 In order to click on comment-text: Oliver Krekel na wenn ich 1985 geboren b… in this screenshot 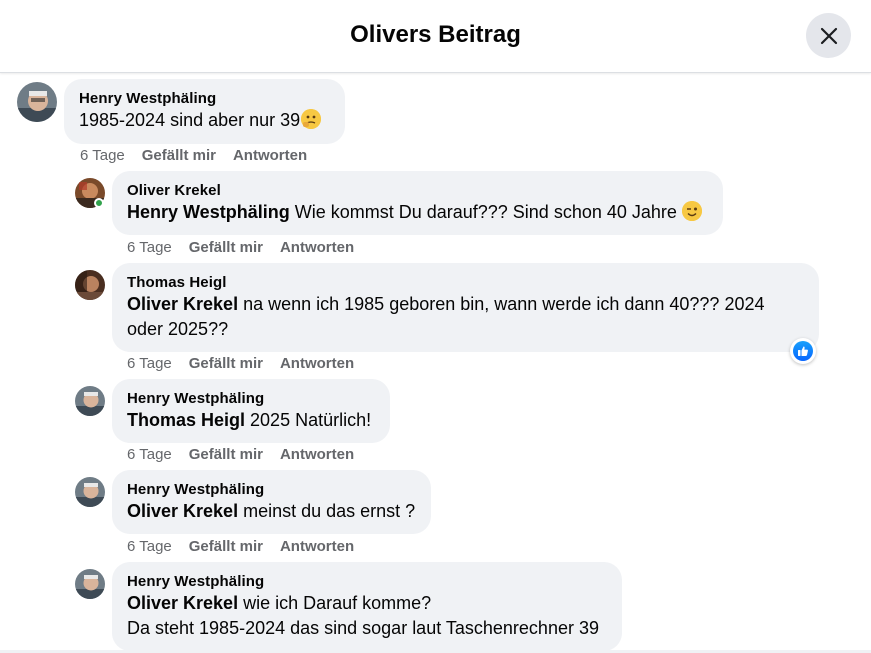, I will do `click(466, 304)`.